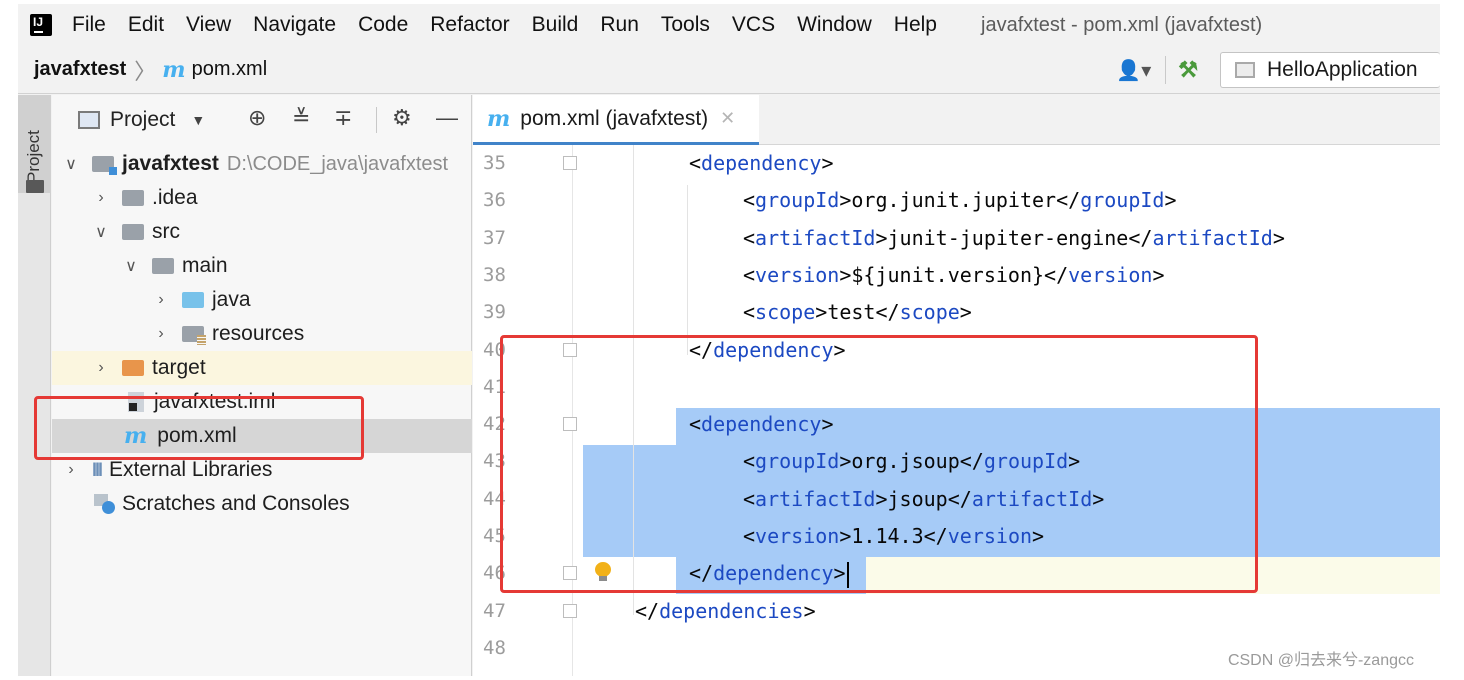 The image size is (1464, 680). Describe the element at coordinates (231, 299) in the screenshot. I see `tree-item-label: java` at that location.